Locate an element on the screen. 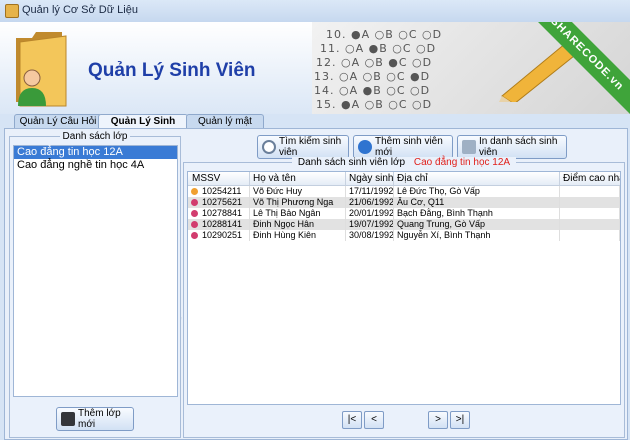 The image size is (630, 440). print-list-label: In danh sách sinh viên is located at coordinates (518, 147).